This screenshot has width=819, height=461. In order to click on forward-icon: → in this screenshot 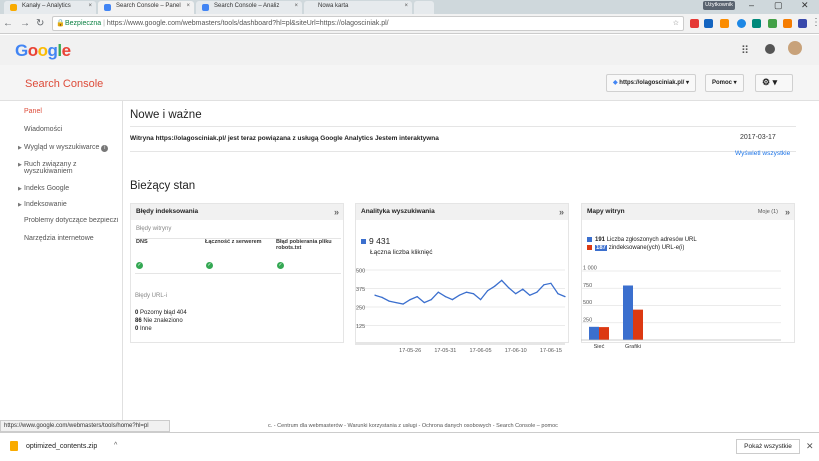, I will do `click(25, 23)`.